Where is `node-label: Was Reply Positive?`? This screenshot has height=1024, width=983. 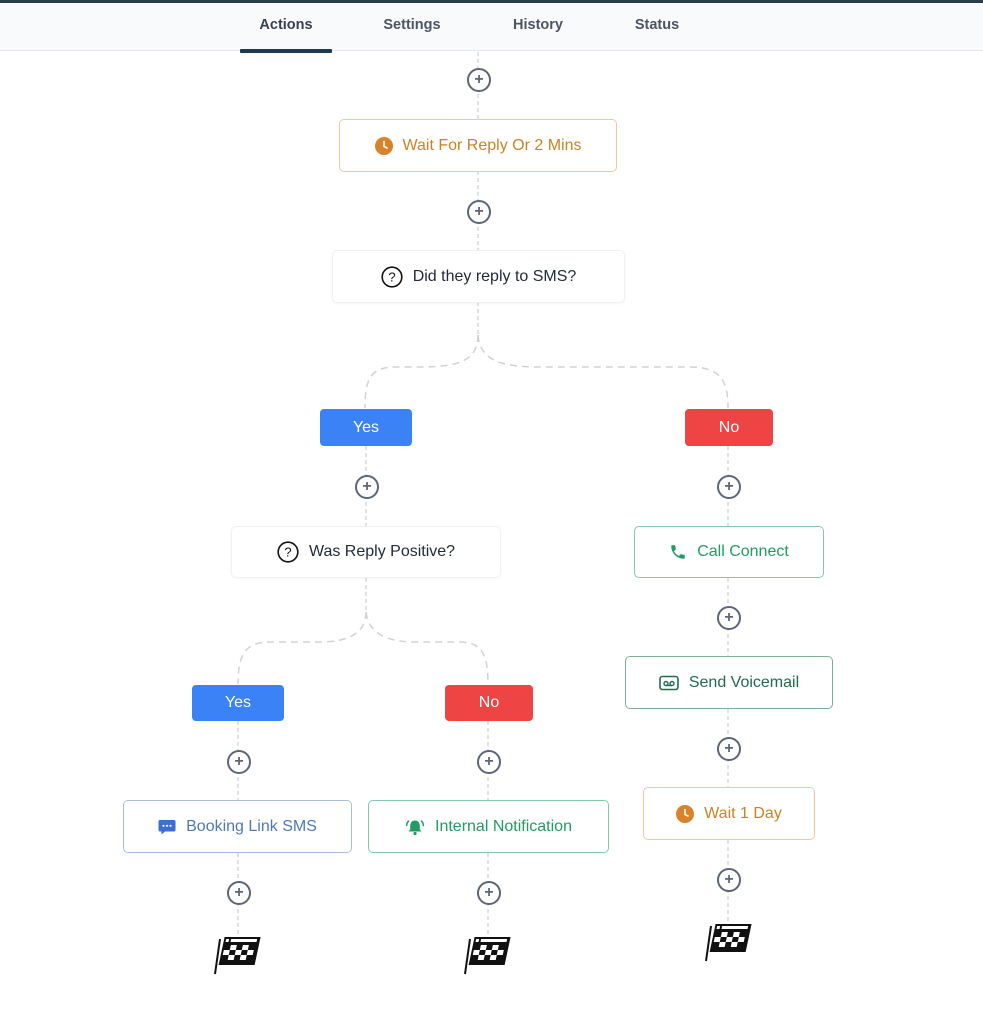 node-label: Was Reply Positive? is located at coordinates (382, 551).